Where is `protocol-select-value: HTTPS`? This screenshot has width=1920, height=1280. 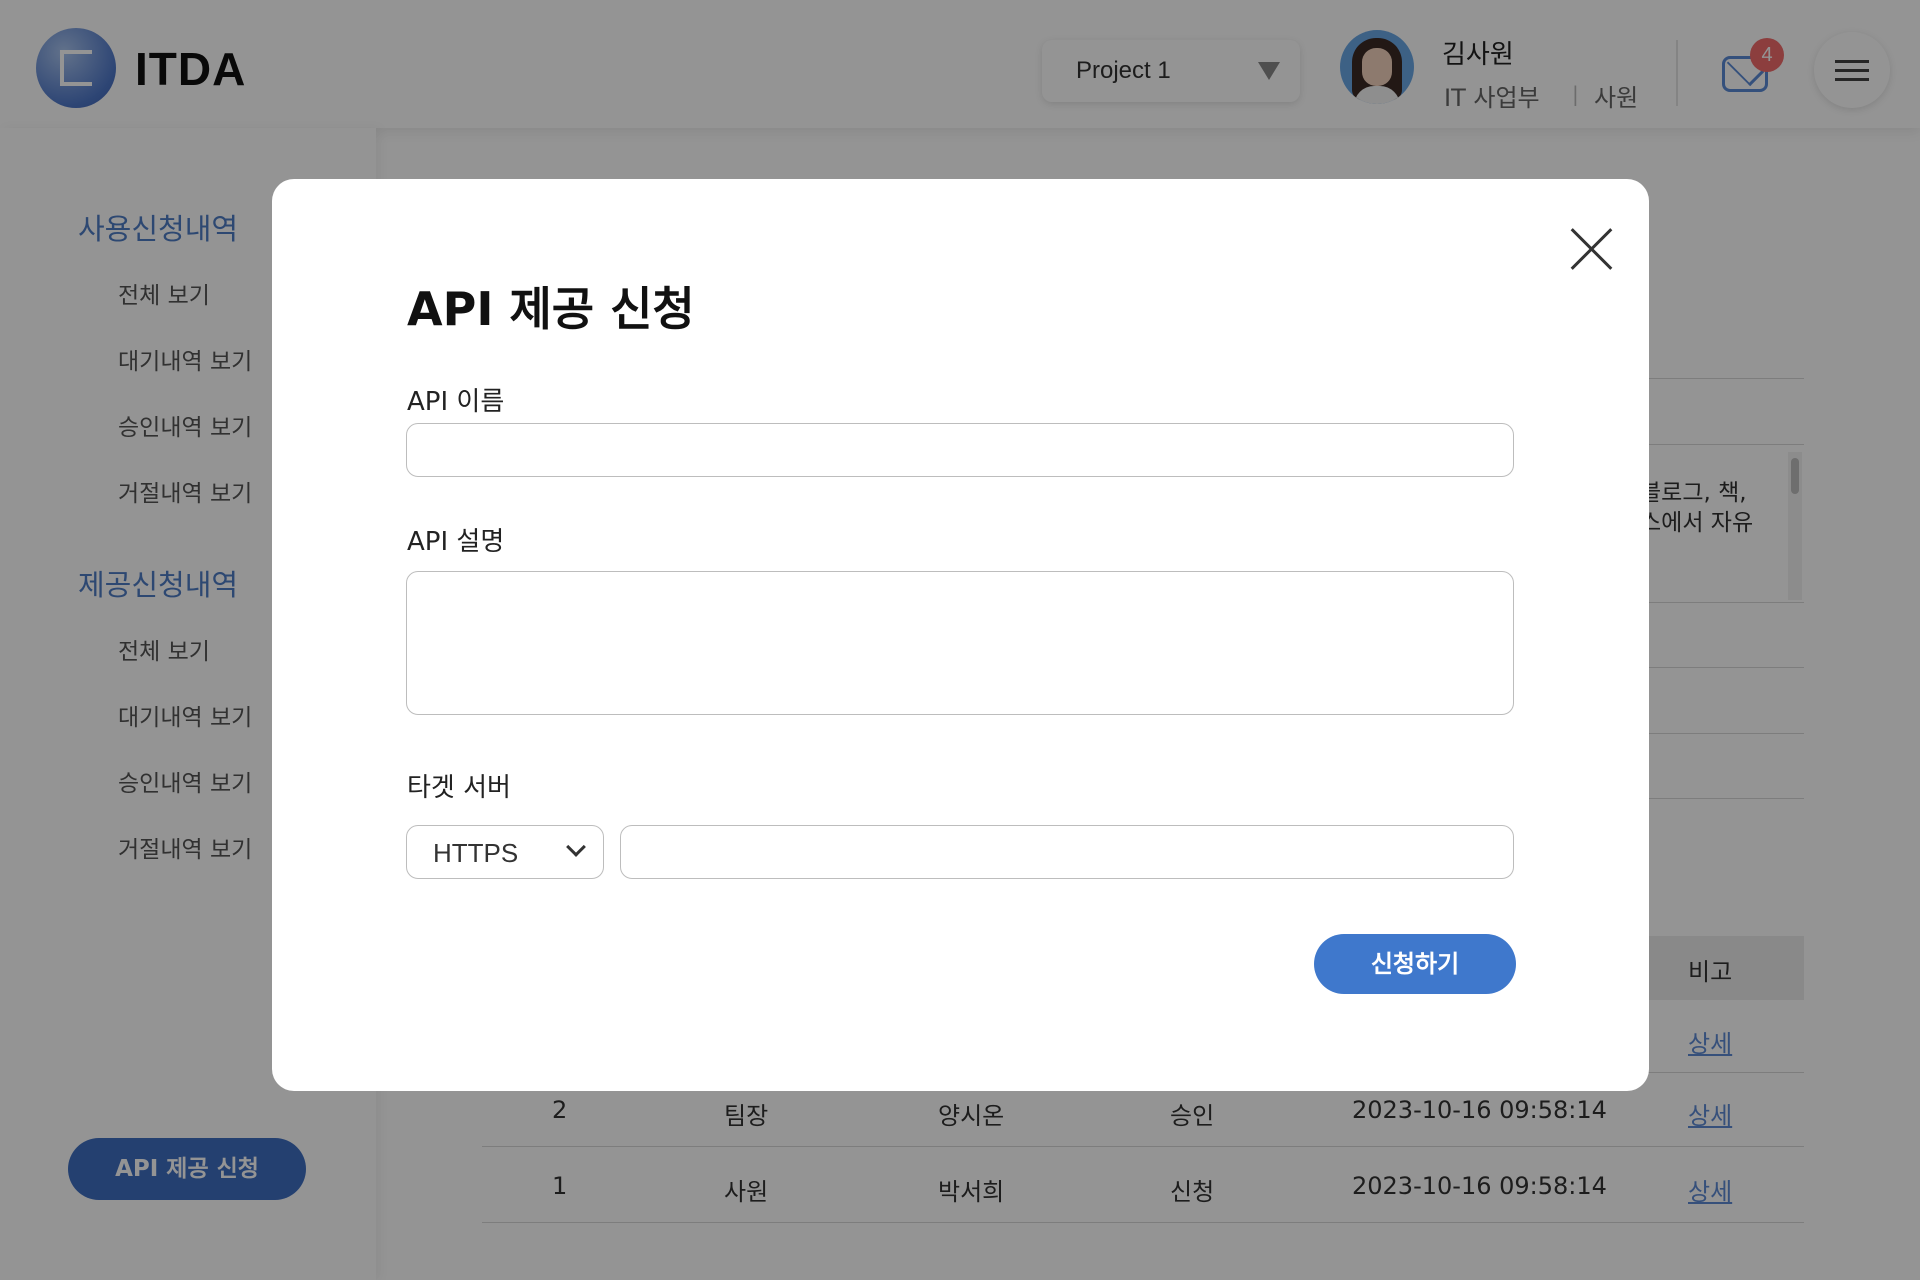 protocol-select-value: HTTPS is located at coordinates (476, 853).